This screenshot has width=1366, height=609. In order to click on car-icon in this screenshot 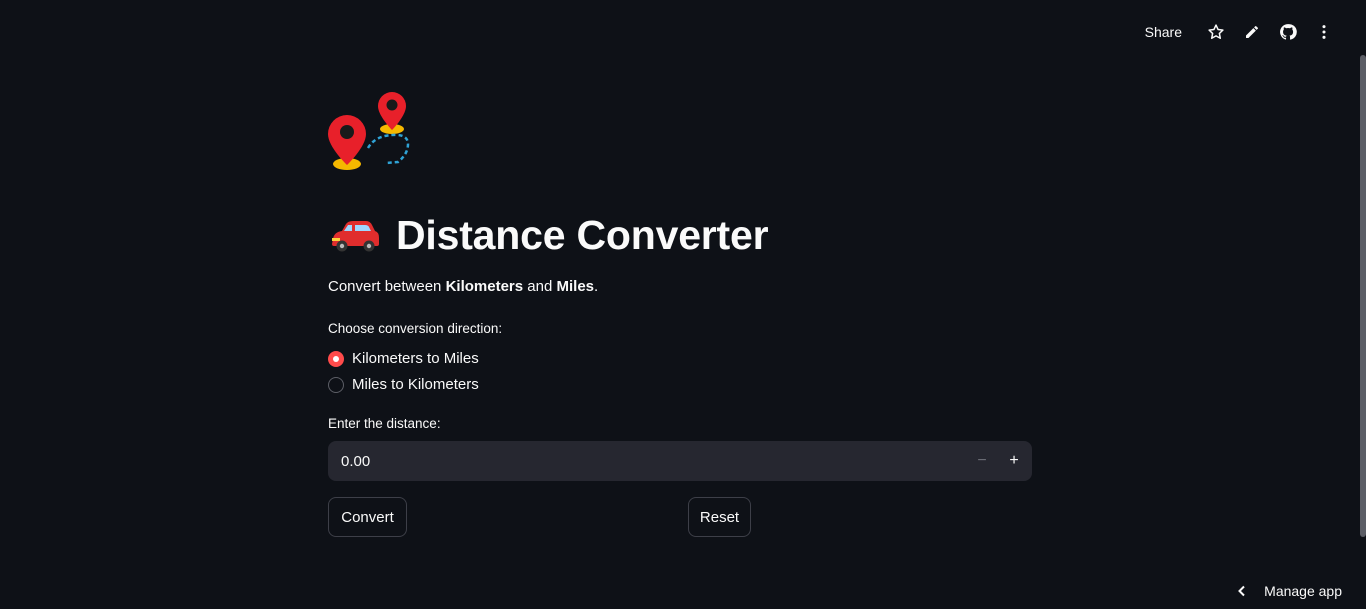, I will do `click(355, 236)`.